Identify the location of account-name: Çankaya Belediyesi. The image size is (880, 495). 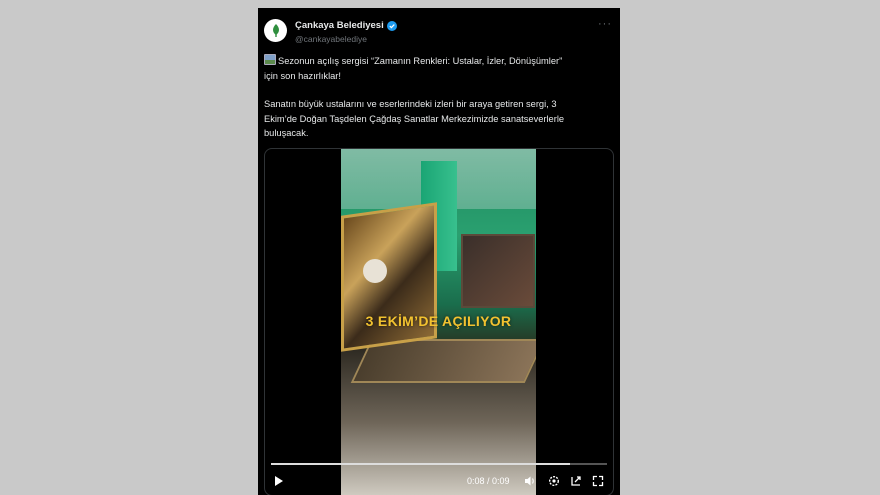
(339, 25).